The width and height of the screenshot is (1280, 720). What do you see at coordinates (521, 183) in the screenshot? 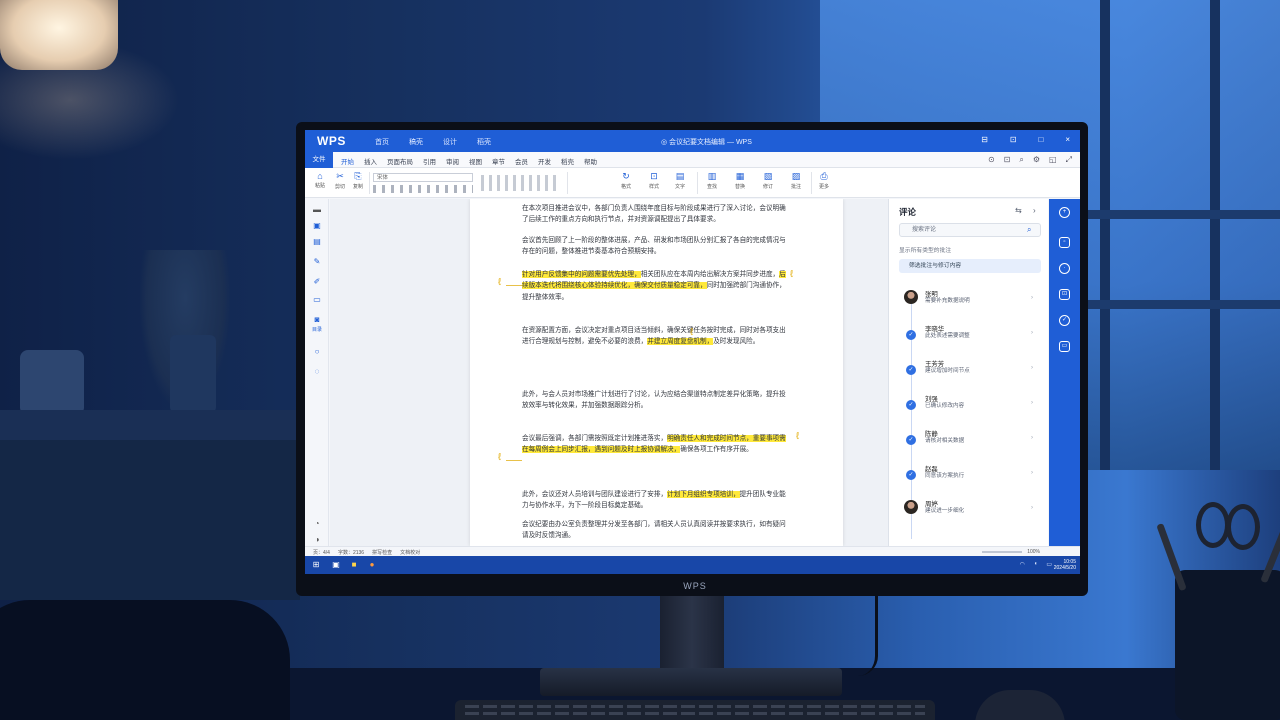
I see `paragraph-format-buttons` at bounding box center [521, 183].